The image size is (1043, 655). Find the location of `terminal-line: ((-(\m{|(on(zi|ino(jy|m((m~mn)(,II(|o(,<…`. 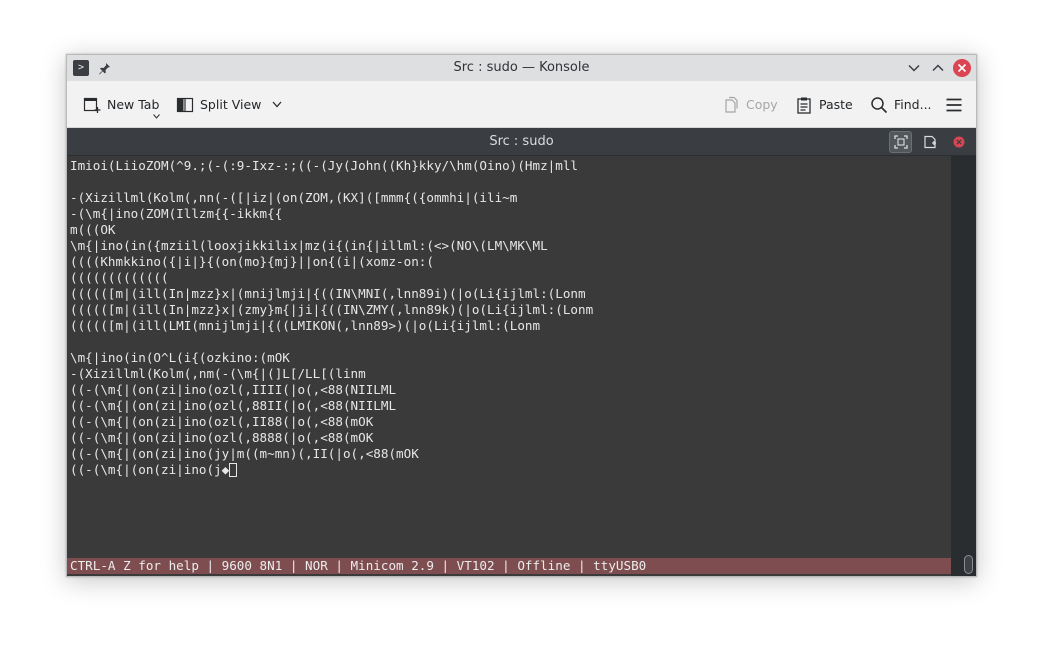

terminal-line: ((-(\m{|(on(zi|ino(jy|m((m~mn)(,II(|o(,<… is located at coordinates (331, 454).